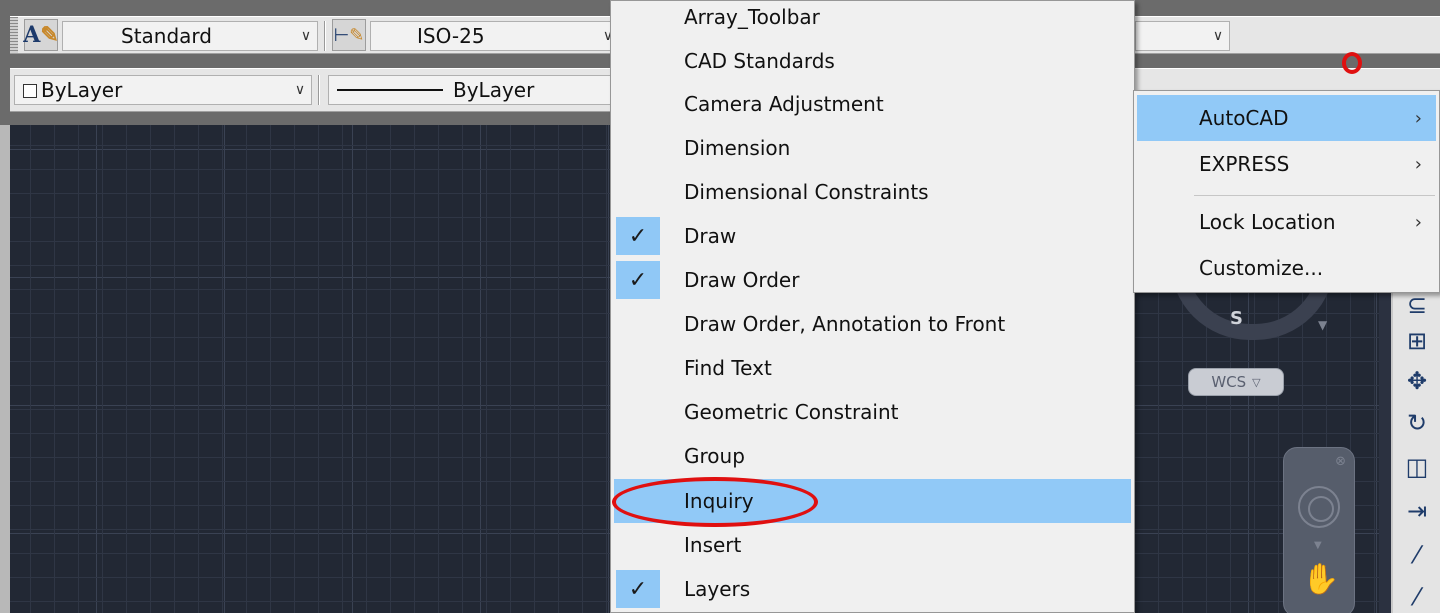 The image size is (1440, 613). Describe the element at coordinates (784, 104) in the screenshot. I see `menu-item-label: Camera Adjustment` at that location.